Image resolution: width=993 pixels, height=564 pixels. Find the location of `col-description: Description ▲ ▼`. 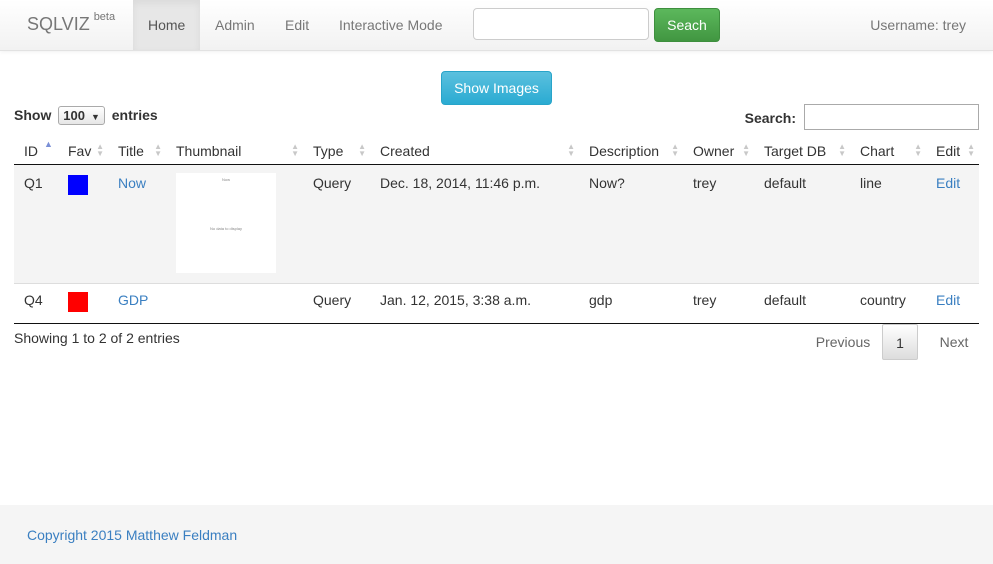

col-description: Description ▲ ▼ is located at coordinates (631, 151).